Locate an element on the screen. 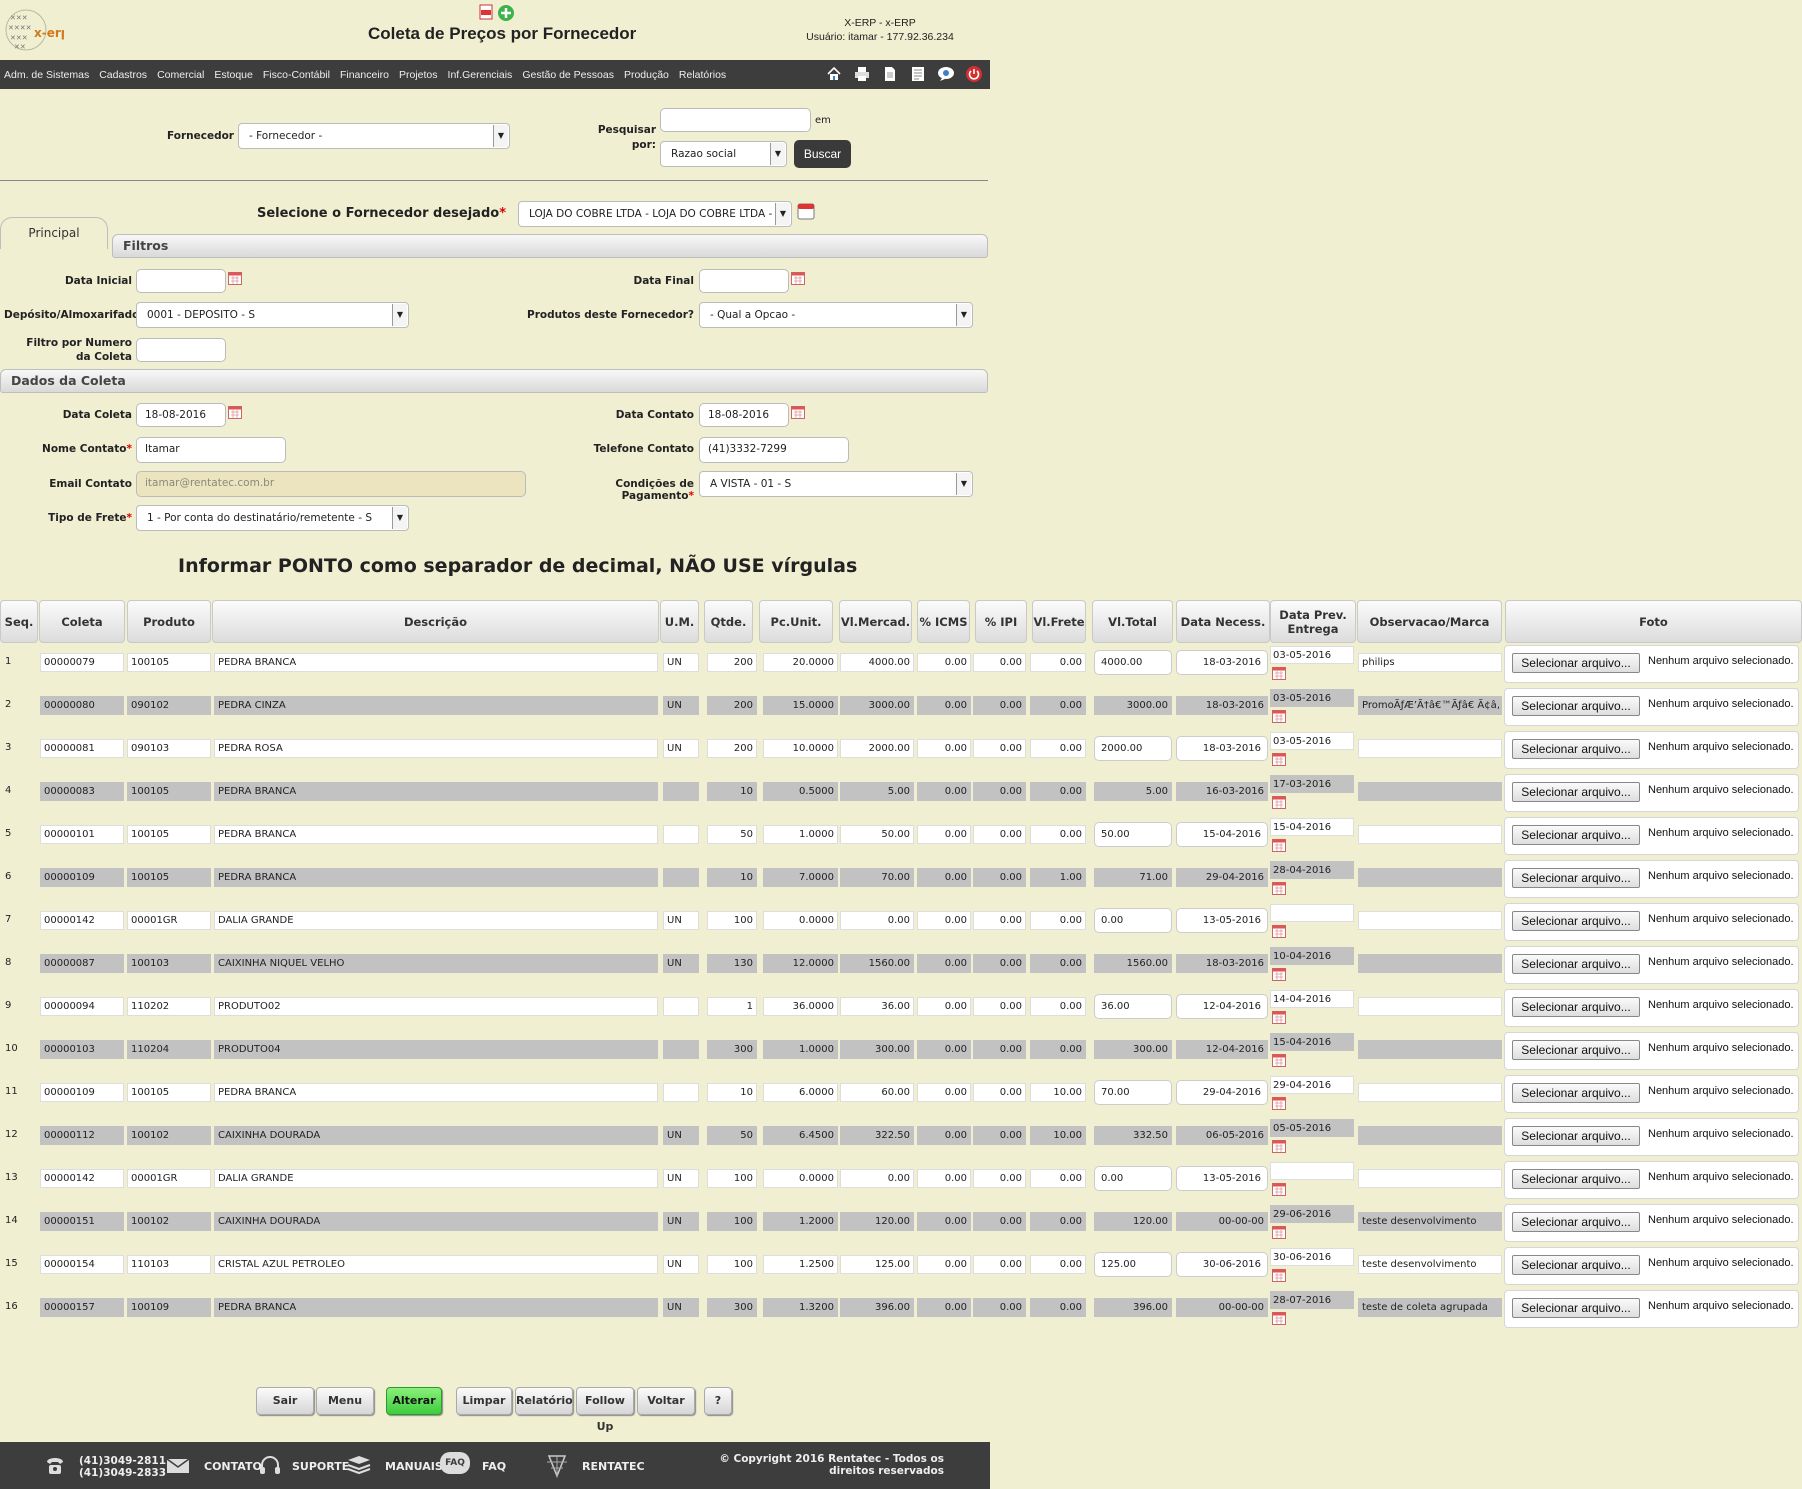  cell-necess: 18-03-2016 is located at coordinates (1222, 748).